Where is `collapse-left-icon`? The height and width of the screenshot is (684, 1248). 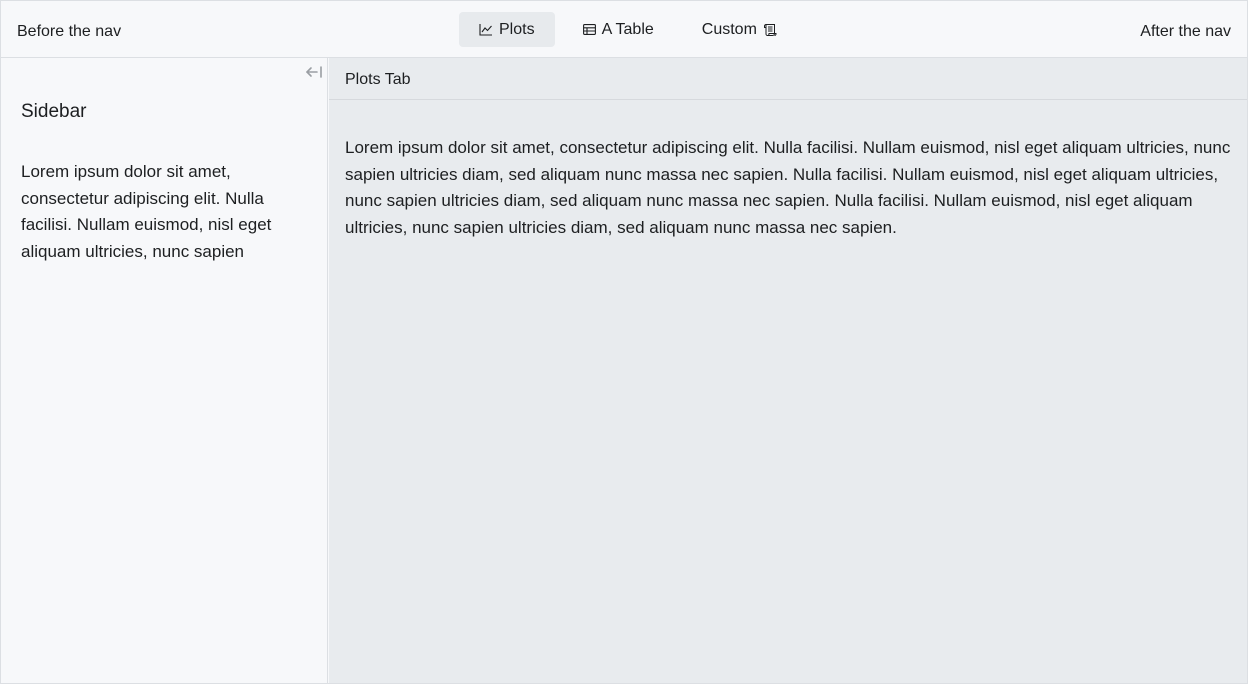 collapse-left-icon is located at coordinates (314, 74).